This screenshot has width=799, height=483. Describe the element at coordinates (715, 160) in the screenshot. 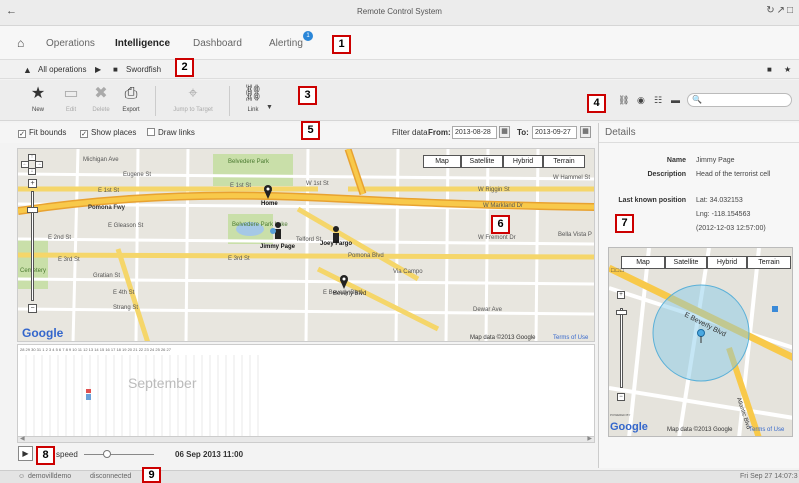

I see `name-value: Jimmy Page` at that location.